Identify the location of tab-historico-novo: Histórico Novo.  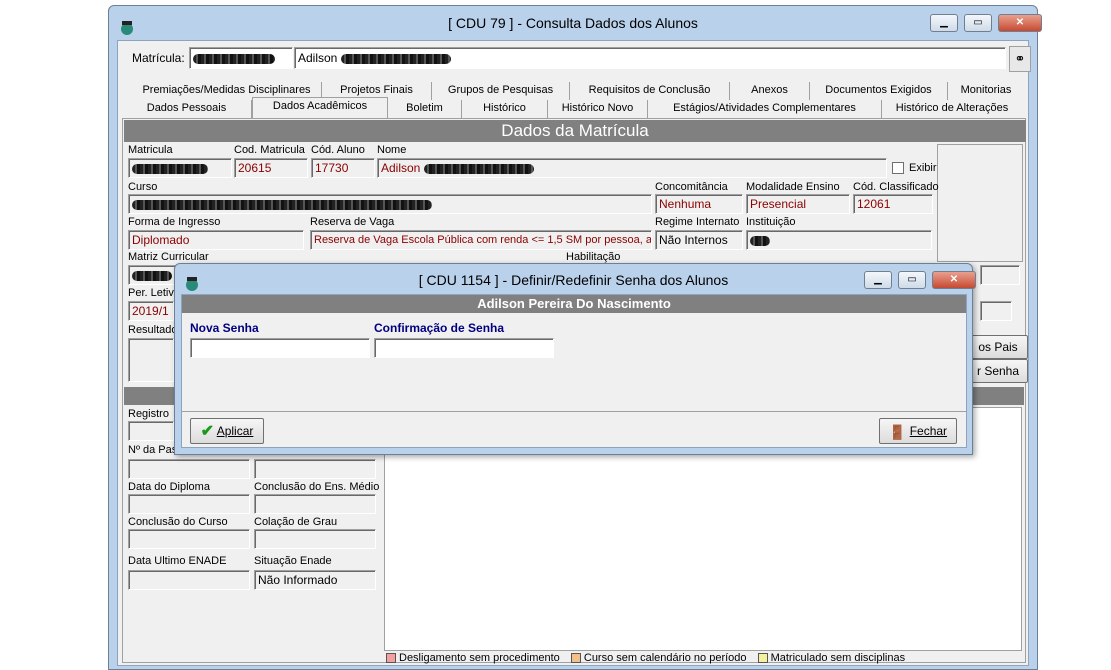
(598, 109).